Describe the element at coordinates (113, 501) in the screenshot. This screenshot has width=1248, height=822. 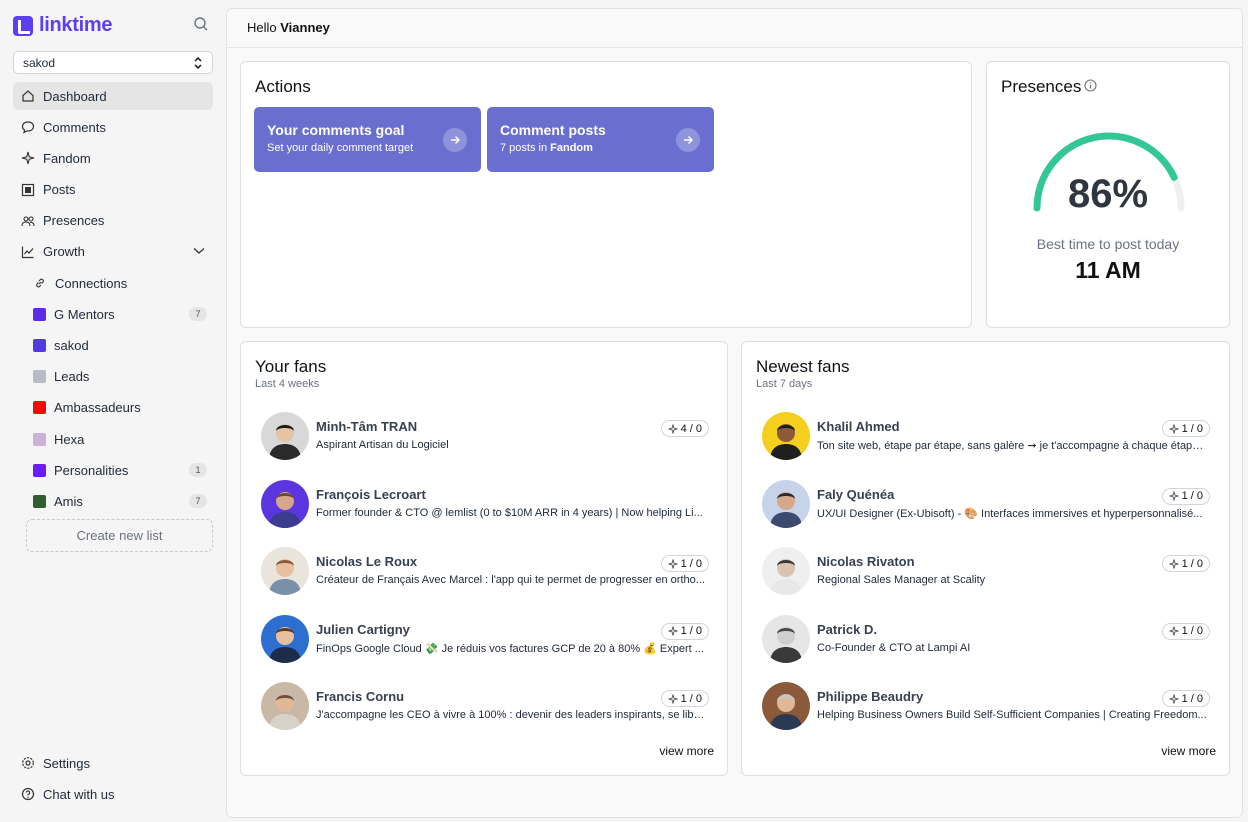
I see `sidebar-list-item: Amis 7` at that location.